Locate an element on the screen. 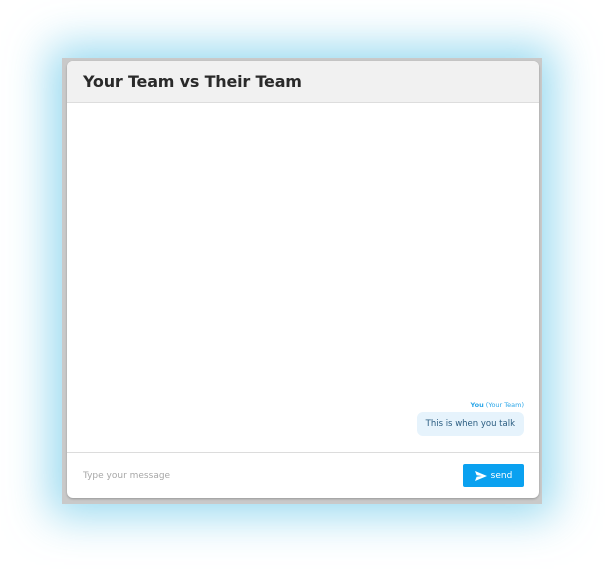 This screenshot has width=605, height=569. send-button: send is located at coordinates (493, 475).